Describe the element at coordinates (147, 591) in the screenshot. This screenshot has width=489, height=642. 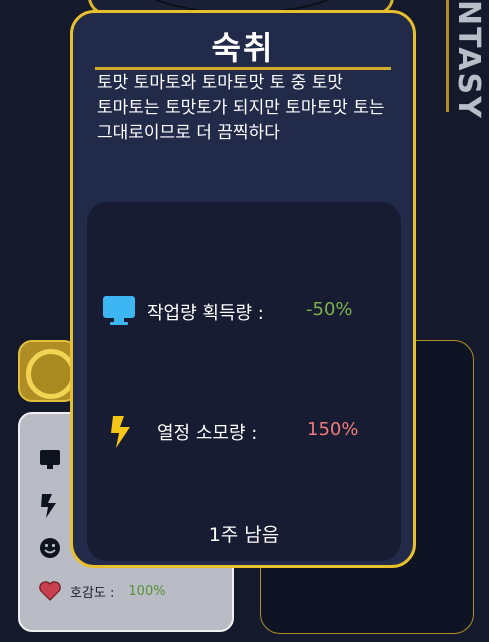
I see `affection-value: 100%` at that location.